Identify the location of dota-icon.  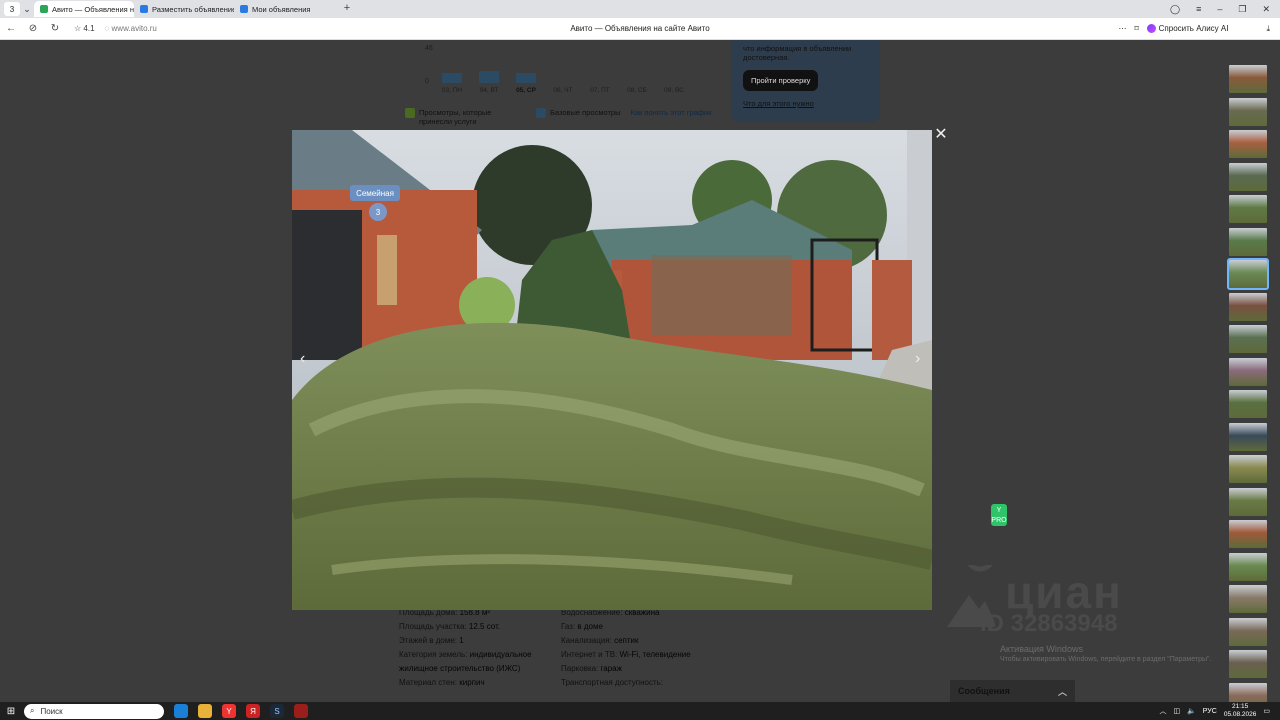
(301, 711).